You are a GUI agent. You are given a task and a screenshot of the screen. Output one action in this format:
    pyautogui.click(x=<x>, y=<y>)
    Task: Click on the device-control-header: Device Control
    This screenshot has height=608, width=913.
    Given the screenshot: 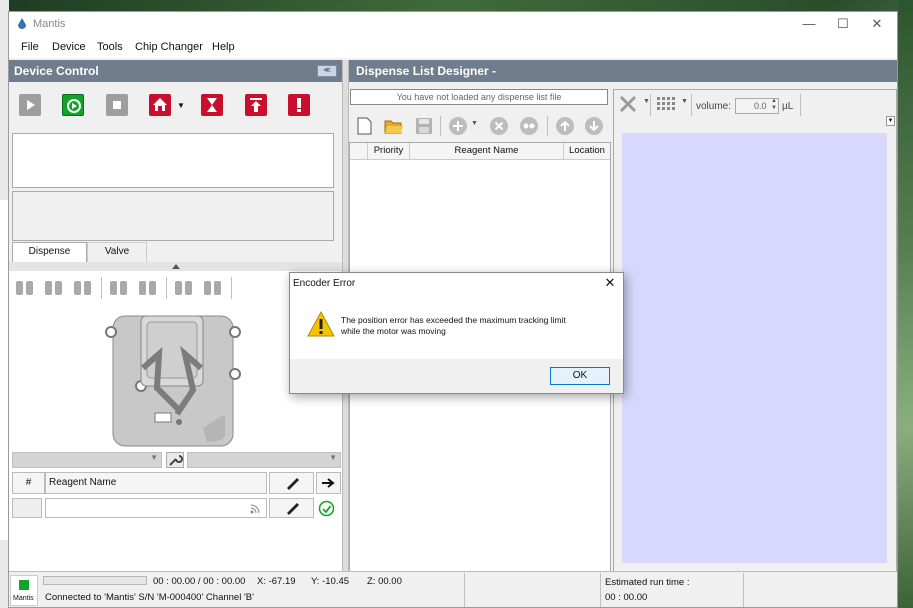 What is the action you would take?
    pyautogui.click(x=175, y=71)
    